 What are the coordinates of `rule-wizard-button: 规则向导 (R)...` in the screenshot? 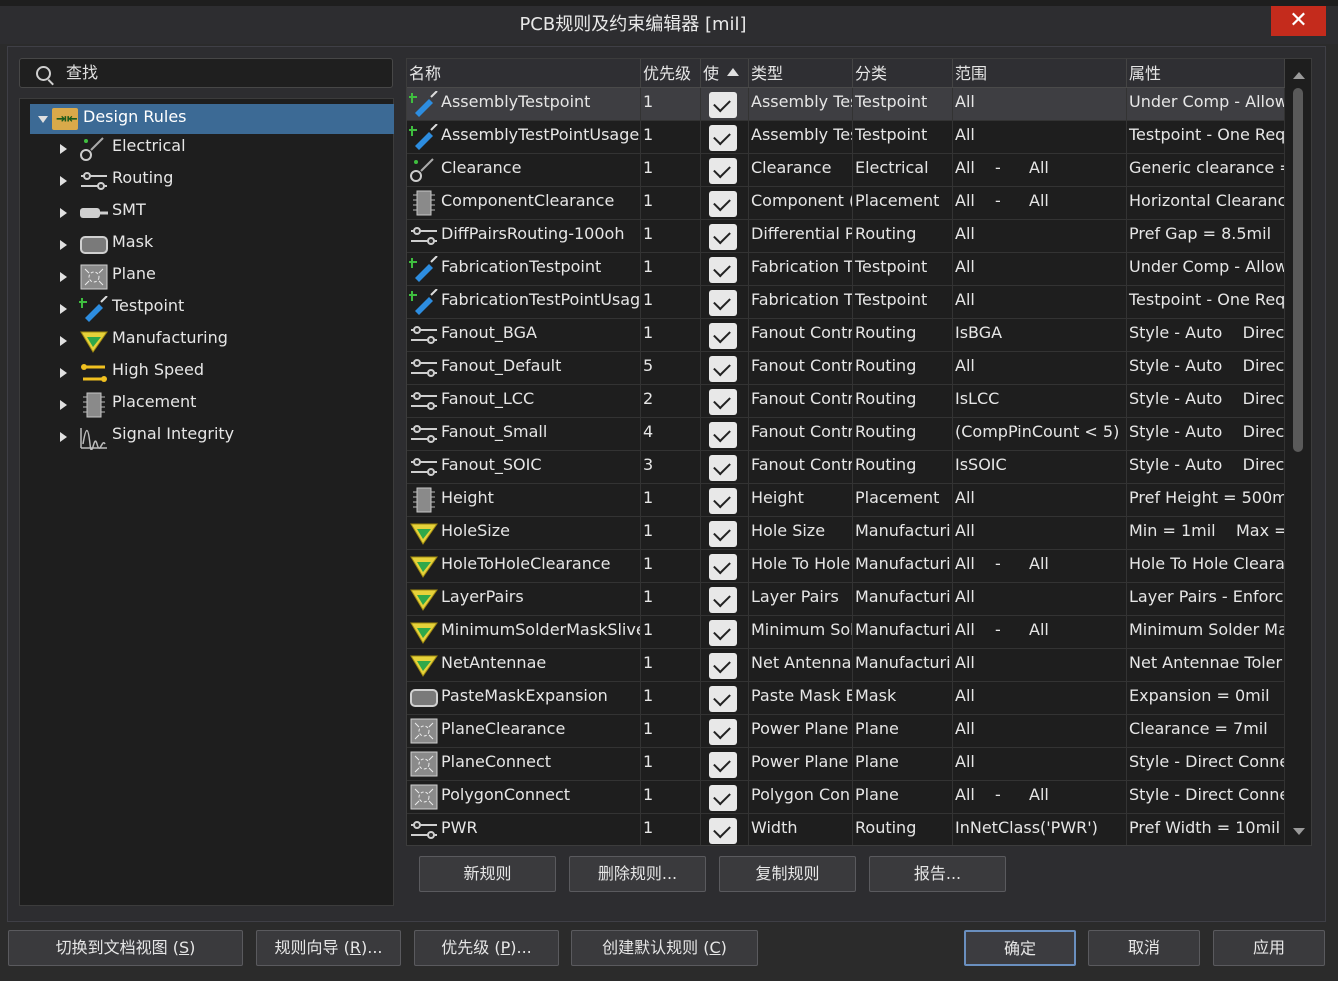 It's located at (328, 948).